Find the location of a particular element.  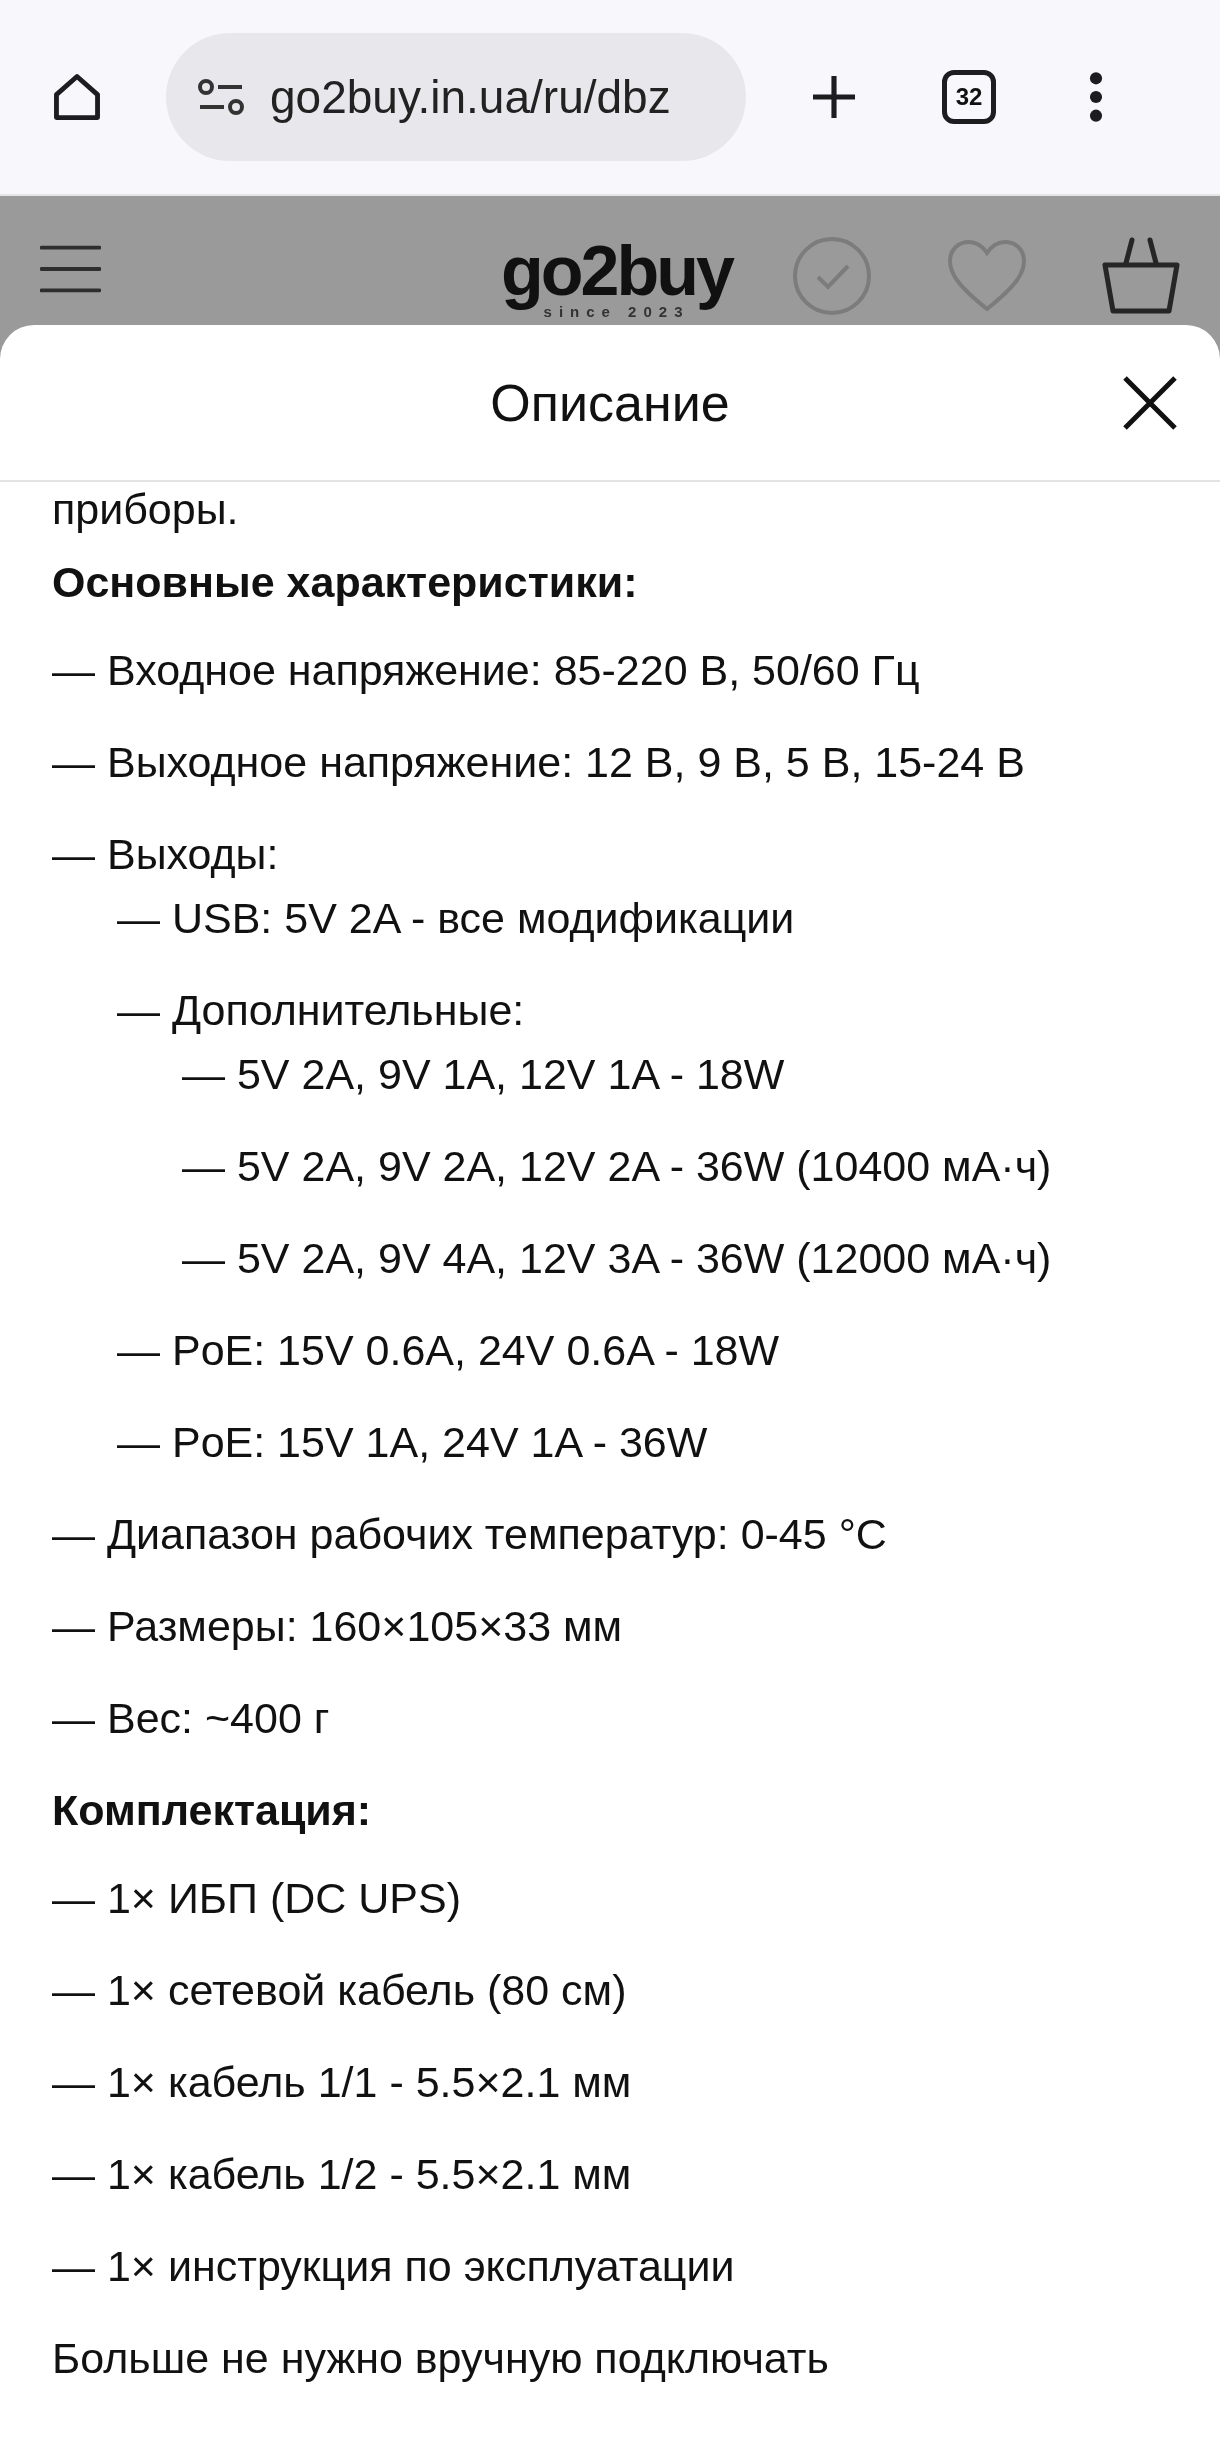

list-item: — 1× кабель 1/2 - 5.5×2.1 мм is located at coordinates (342, 2174).